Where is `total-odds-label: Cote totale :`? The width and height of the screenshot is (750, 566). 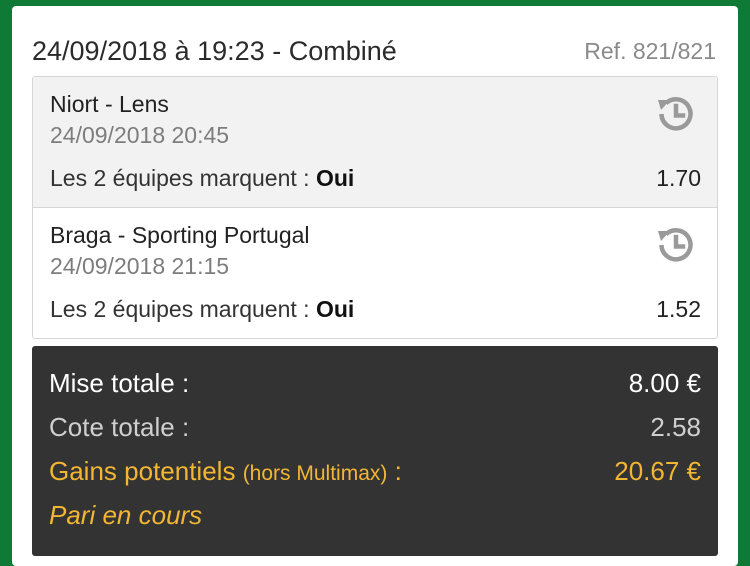
total-odds-label: Cote totale : is located at coordinates (119, 427).